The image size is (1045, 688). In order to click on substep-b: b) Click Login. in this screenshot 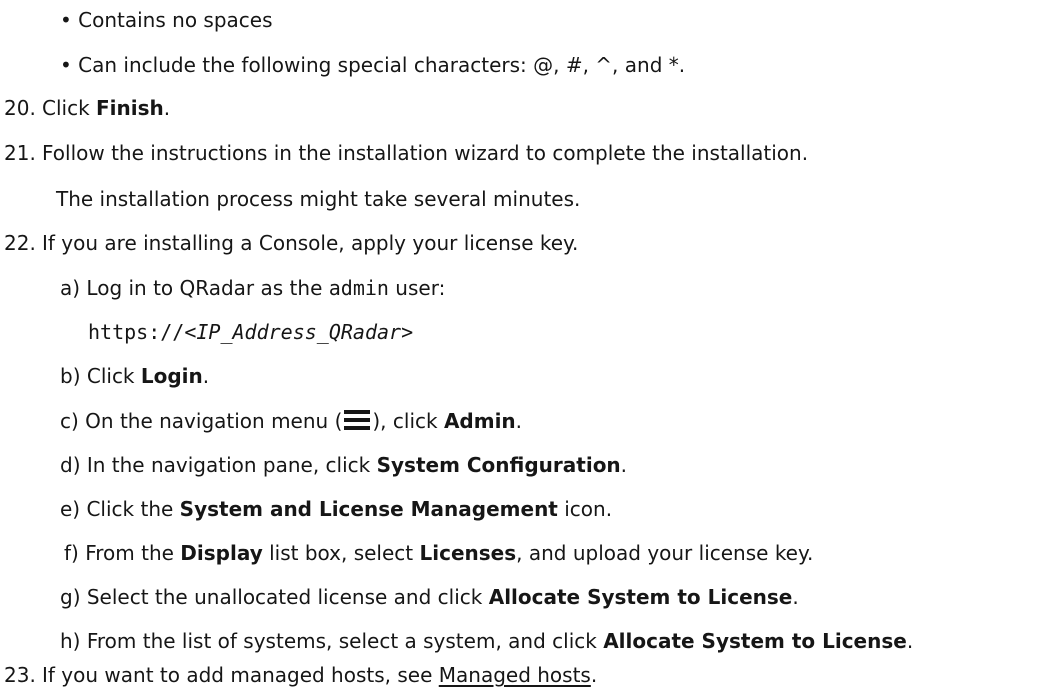, I will do `click(135, 376)`.